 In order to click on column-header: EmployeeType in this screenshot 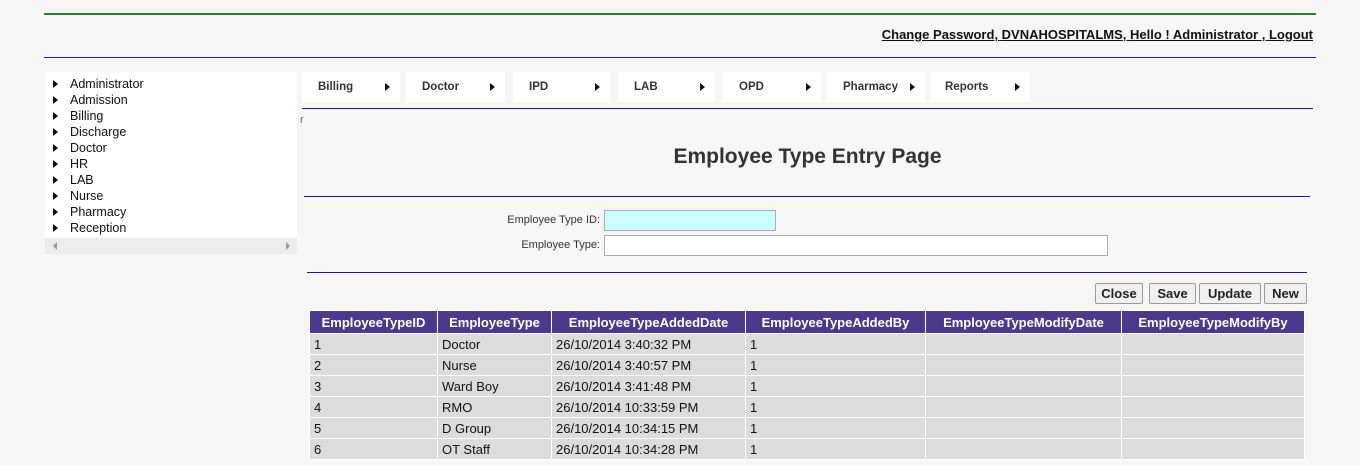, I will do `click(494, 322)`.